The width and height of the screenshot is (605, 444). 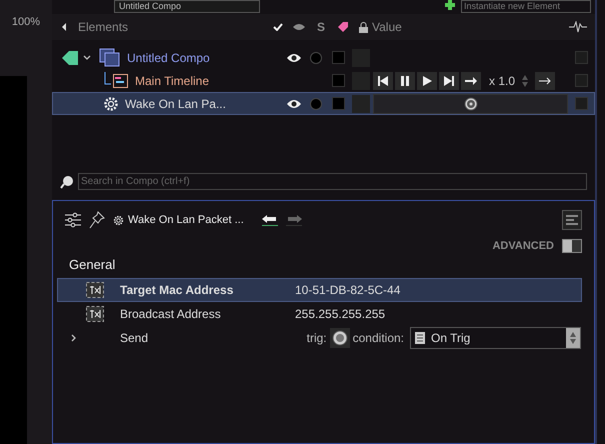 I want to click on loop-button, so click(x=471, y=81).